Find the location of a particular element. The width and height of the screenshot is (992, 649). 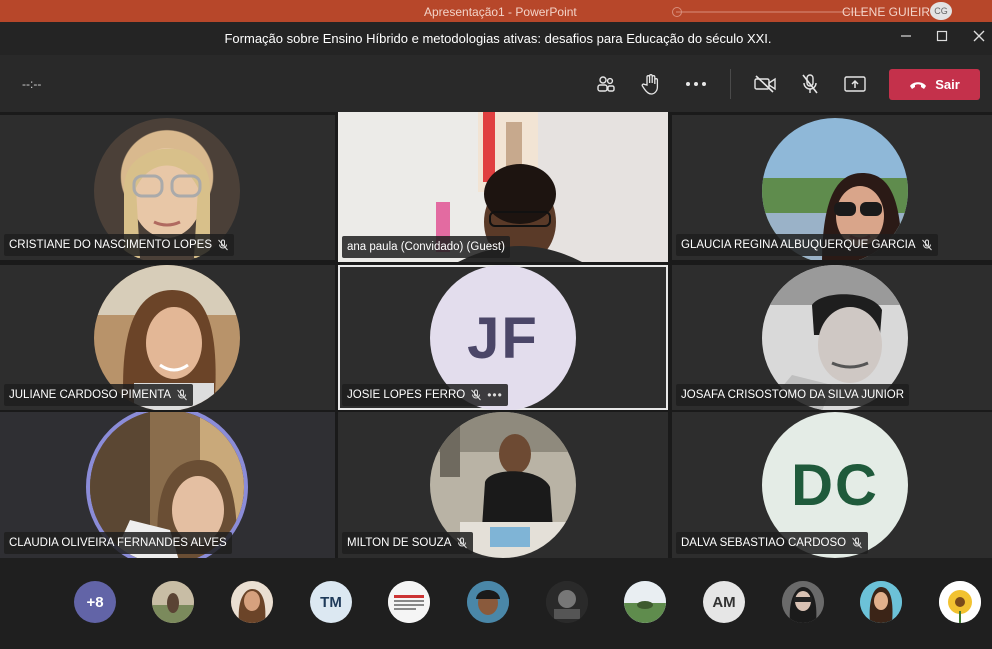

roster-avatar-initials: AM is located at coordinates (724, 602).